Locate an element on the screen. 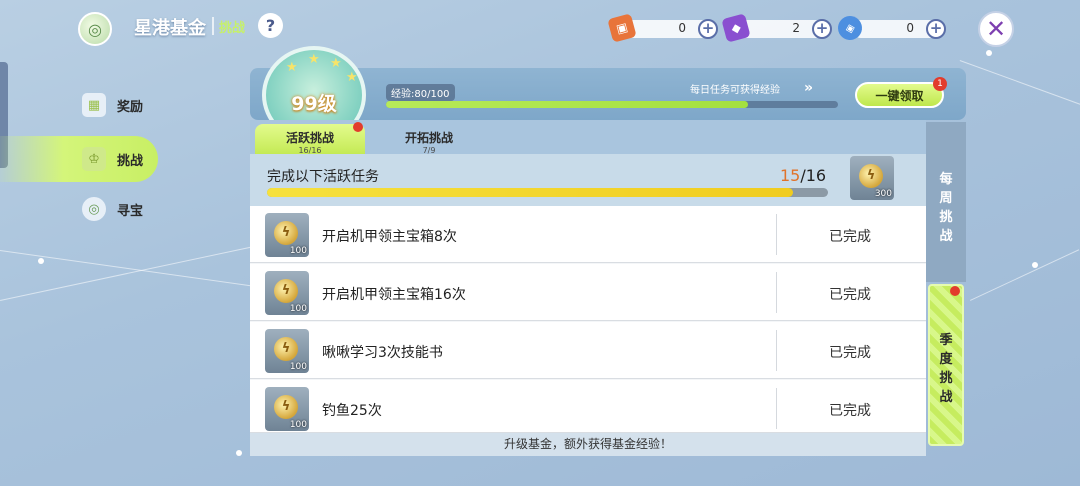  summary-row: 完成以下活跃任务 15/16 ϟ 300 is located at coordinates (588, 180).